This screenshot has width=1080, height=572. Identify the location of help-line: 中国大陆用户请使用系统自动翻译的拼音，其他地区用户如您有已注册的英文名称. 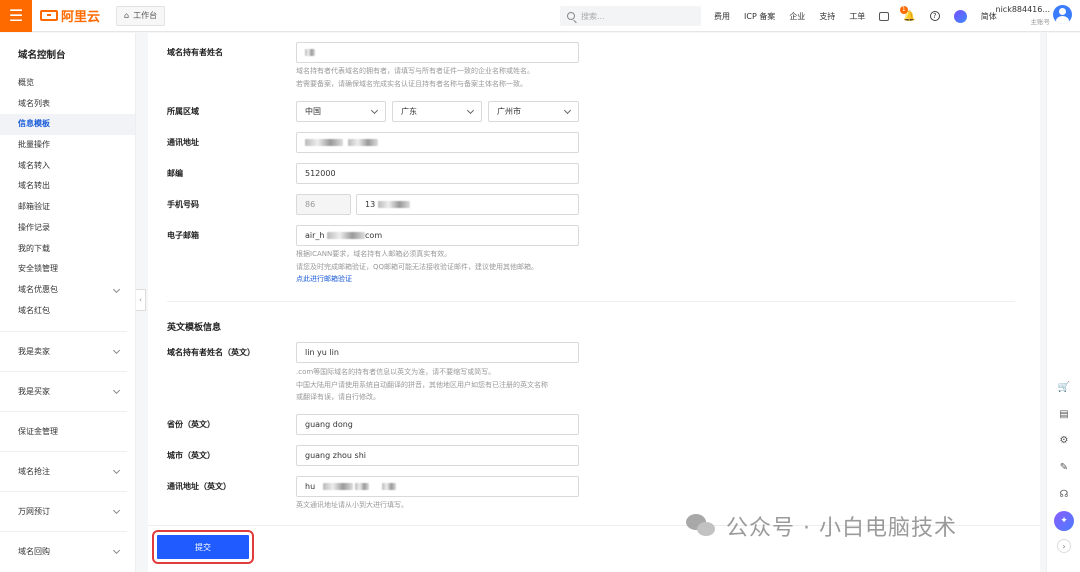
(422, 384).